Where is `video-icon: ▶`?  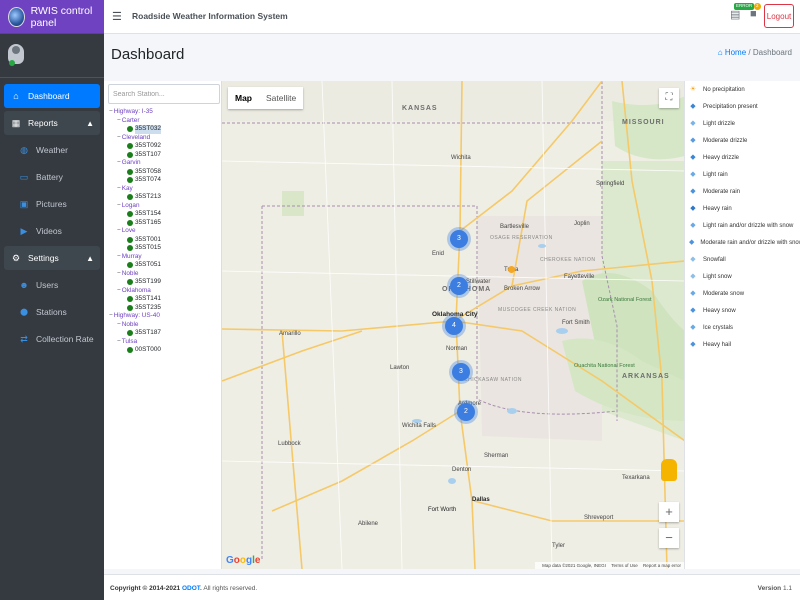
video-icon: ▶ is located at coordinates (24, 230).